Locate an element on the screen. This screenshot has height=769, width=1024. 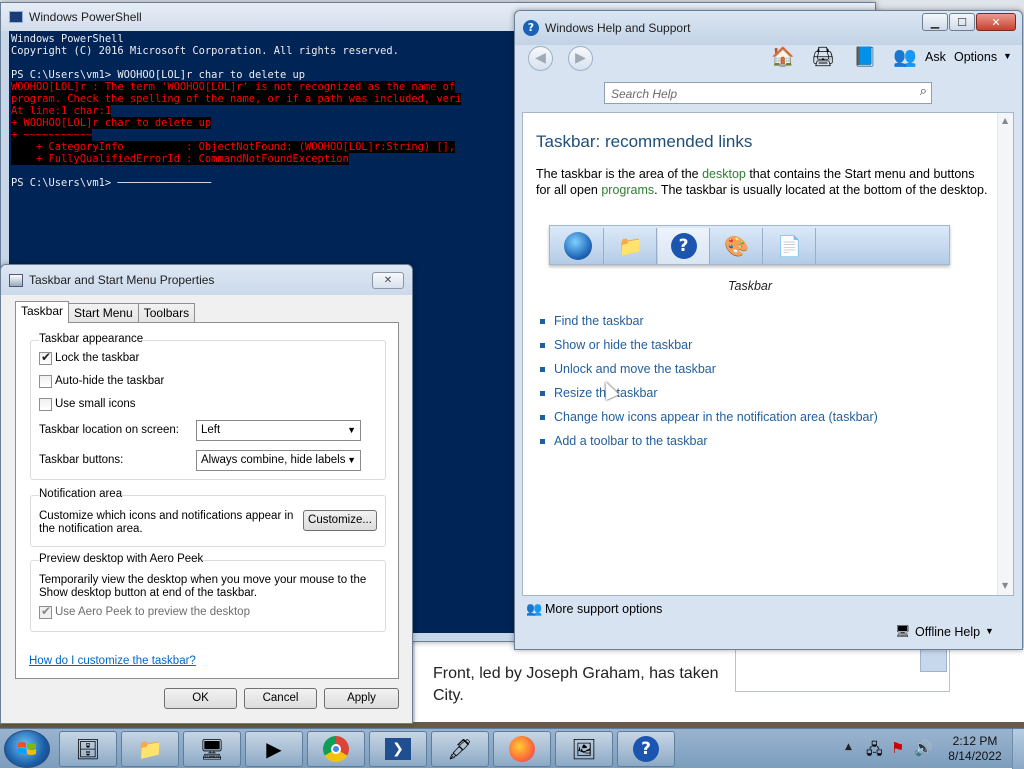
monitor-icon: 🖥 is located at coordinates (902, 631).